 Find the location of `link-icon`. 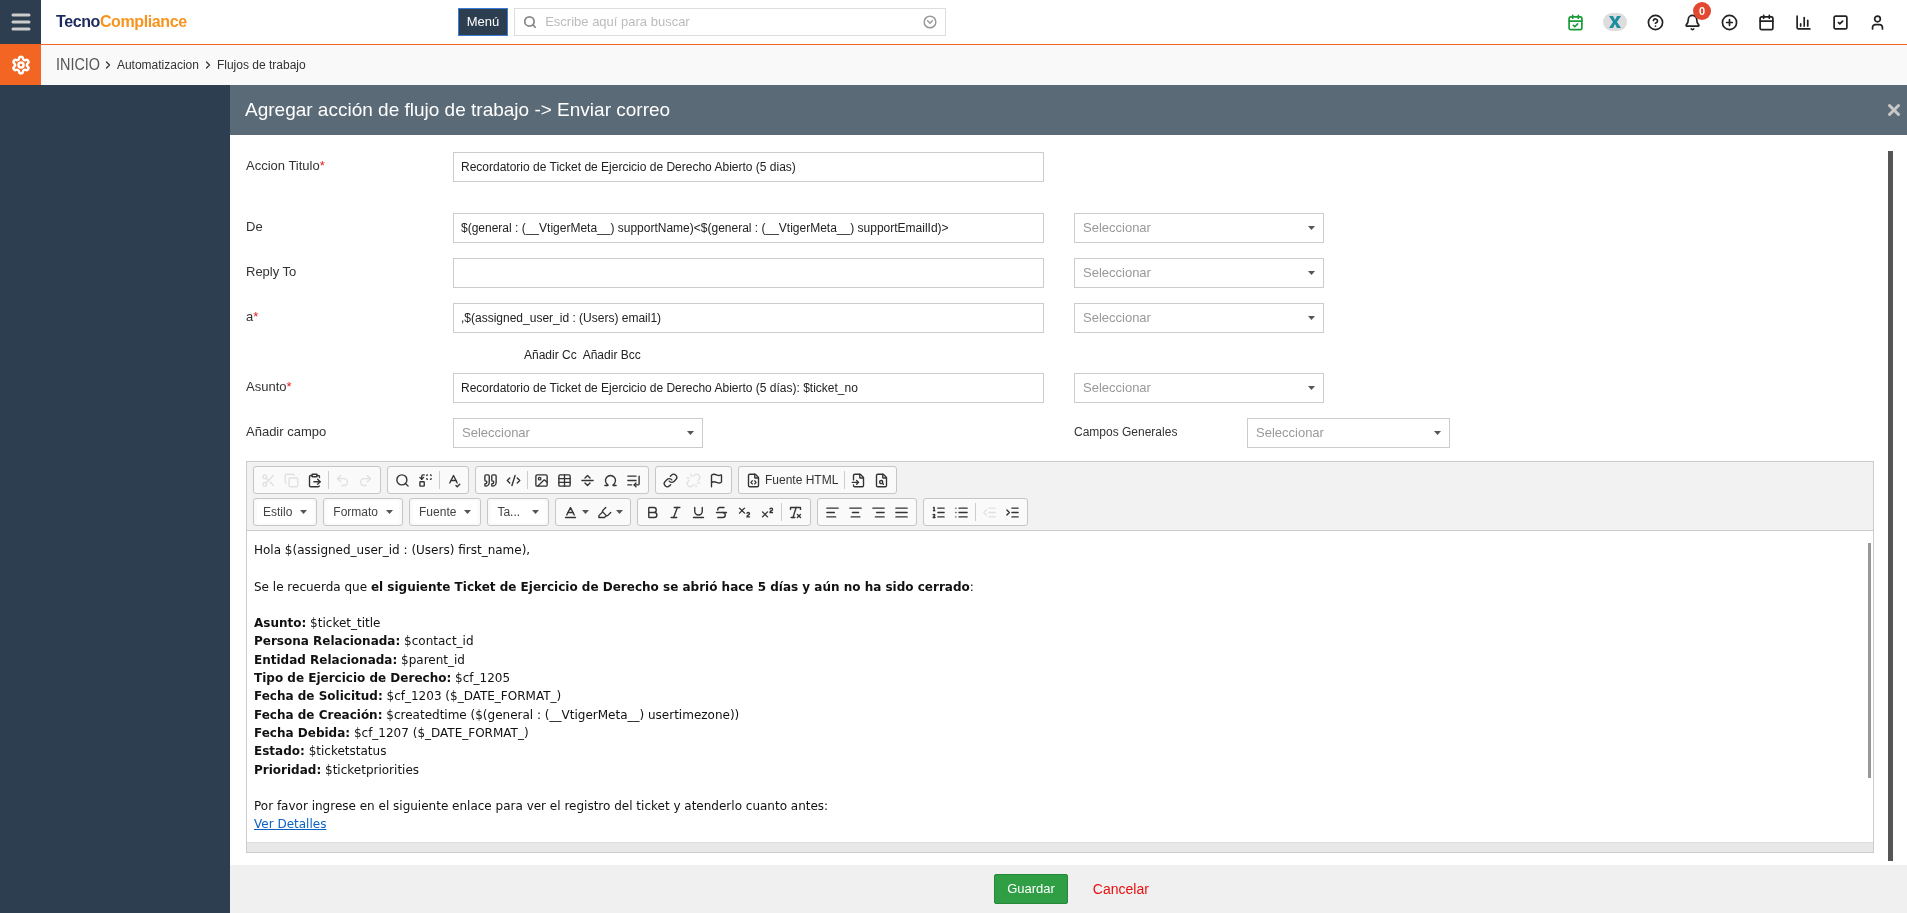

link-icon is located at coordinates (670, 480).